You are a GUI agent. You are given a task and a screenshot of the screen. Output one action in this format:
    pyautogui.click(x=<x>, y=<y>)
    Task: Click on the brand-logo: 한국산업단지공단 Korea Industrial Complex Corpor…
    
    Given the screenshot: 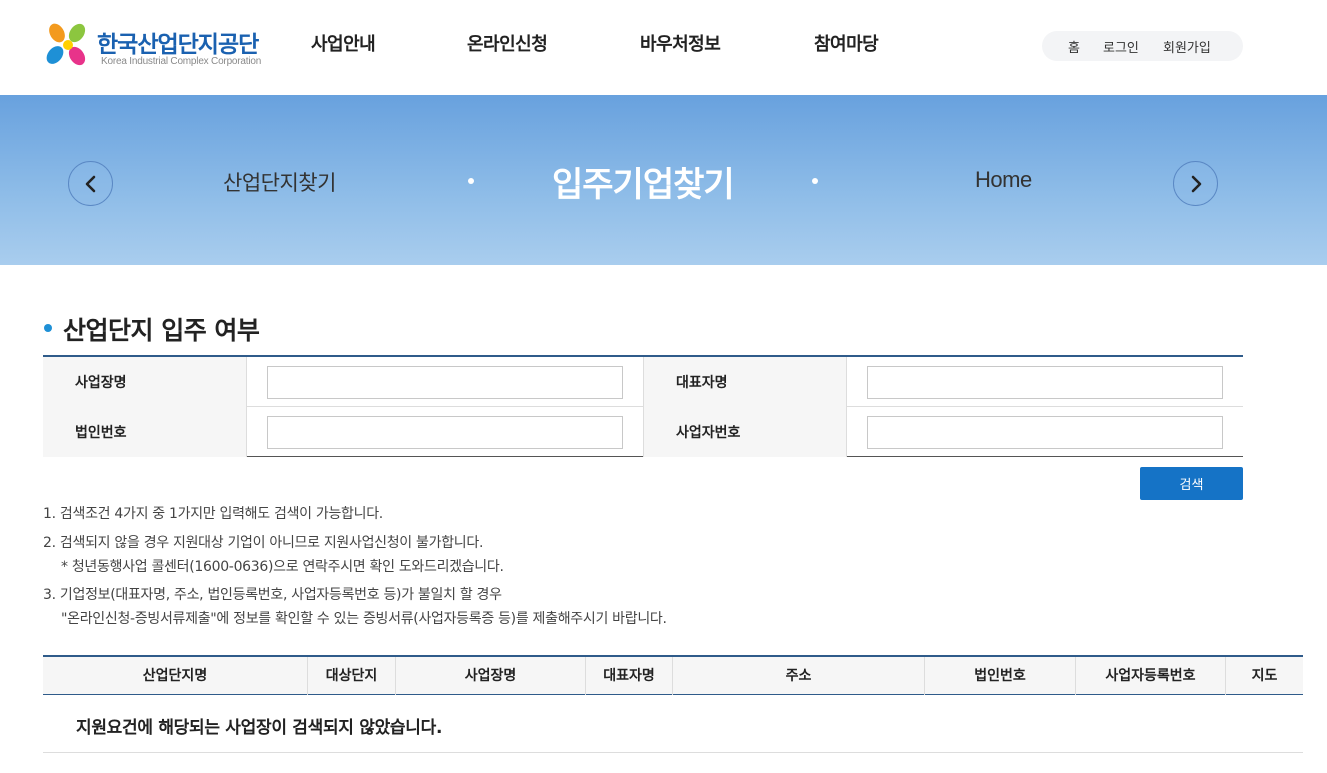 What is the action you would take?
    pyautogui.click(x=158, y=46)
    